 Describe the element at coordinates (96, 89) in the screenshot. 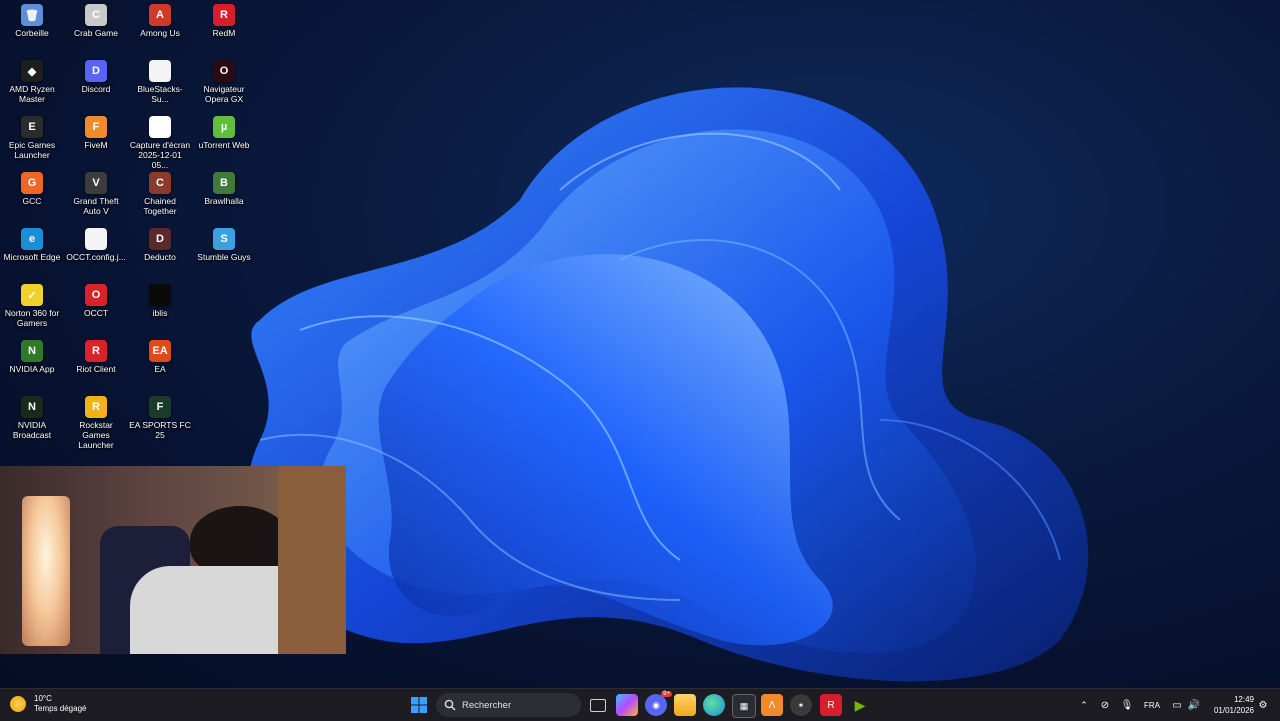

I see `desktop-icon-label: Discord` at that location.